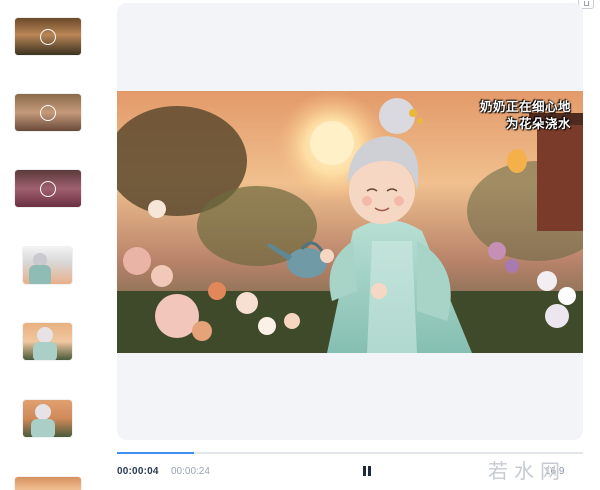 This screenshot has height=490, width=600. What do you see at coordinates (369, 471) in the screenshot?
I see `pause-bar-right` at bounding box center [369, 471].